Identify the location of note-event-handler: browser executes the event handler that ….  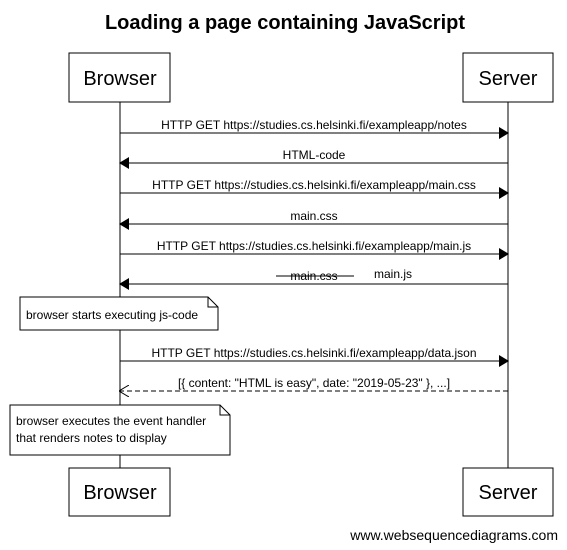
(120, 430).